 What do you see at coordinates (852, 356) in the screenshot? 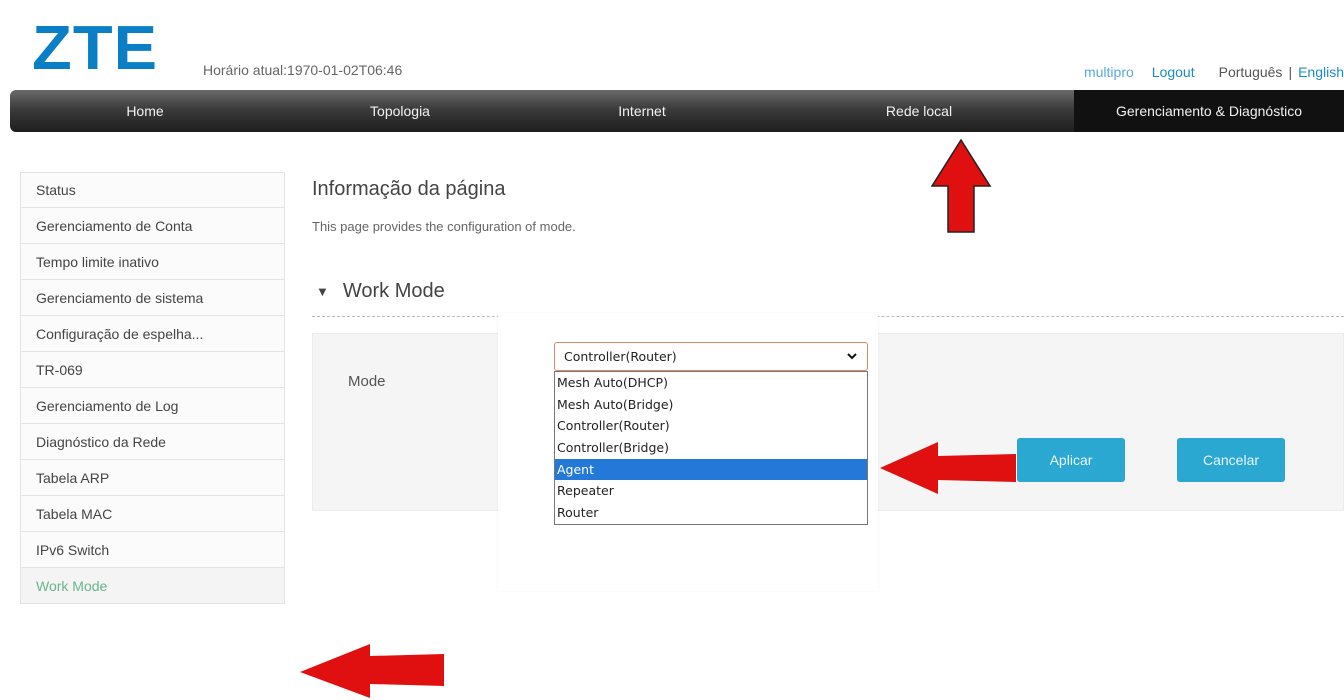
I see `chevron-down-icon` at bounding box center [852, 356].